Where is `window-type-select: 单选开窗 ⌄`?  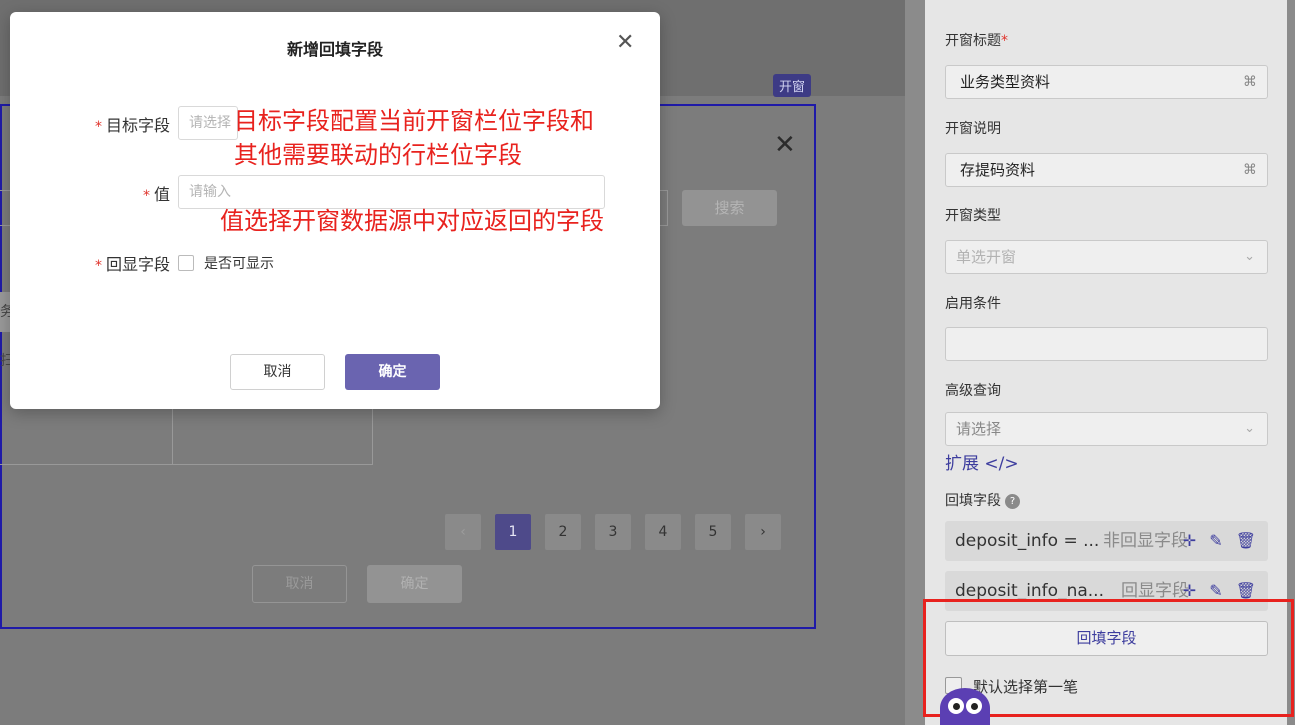
window-type-select: 单选开窗 ⌄ is located at coordinates (1106, 257).